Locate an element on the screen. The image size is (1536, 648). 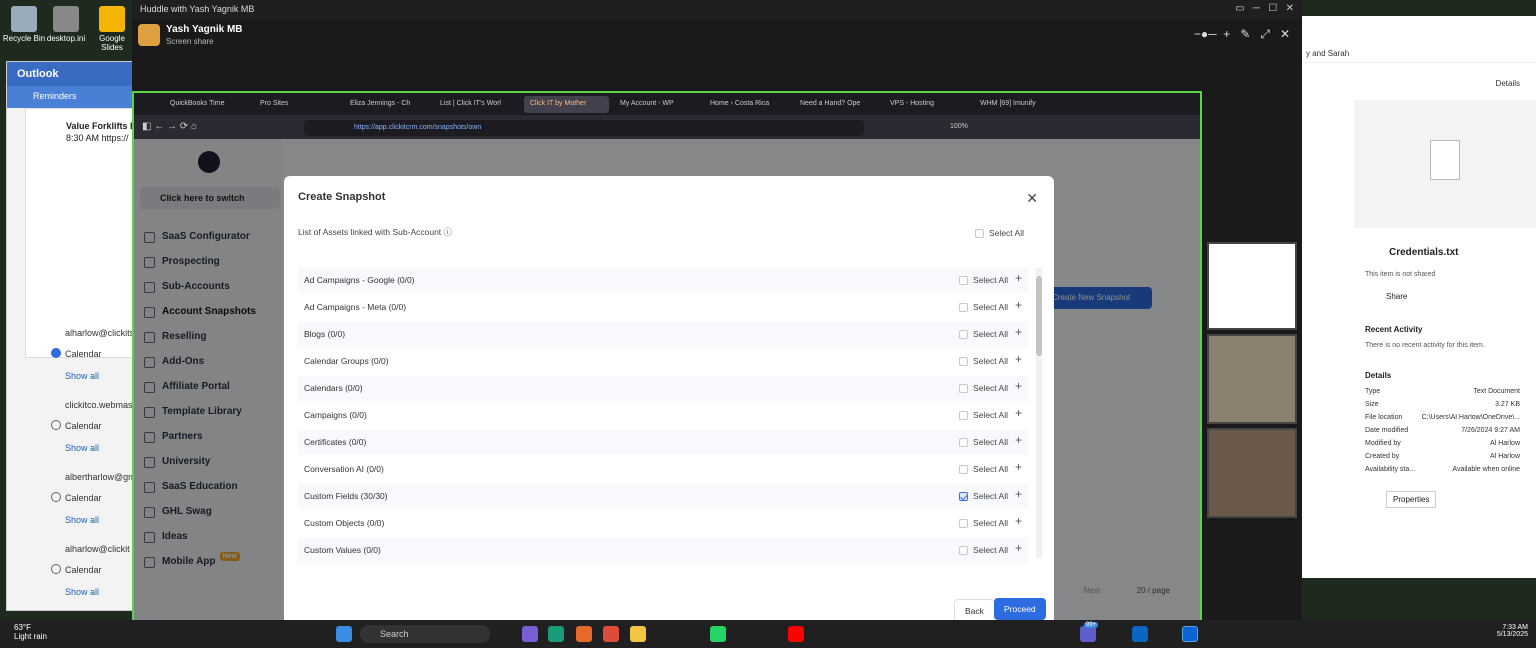
checkbox-checked is located at coordinates (964, 497).